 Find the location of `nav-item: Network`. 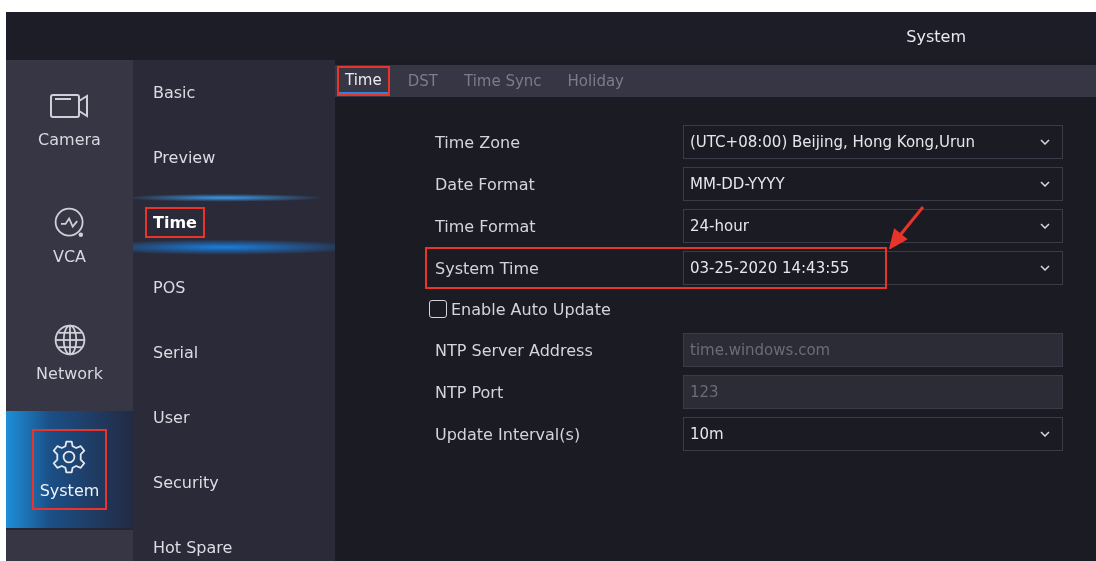

nav-item: Network is located at coordinates (69, 352).